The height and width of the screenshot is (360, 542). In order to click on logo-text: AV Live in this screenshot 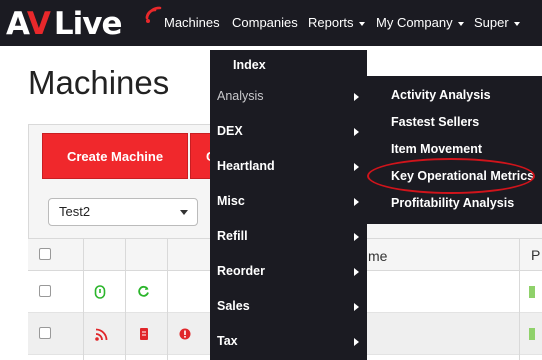, I will do `click(64, 24)`.